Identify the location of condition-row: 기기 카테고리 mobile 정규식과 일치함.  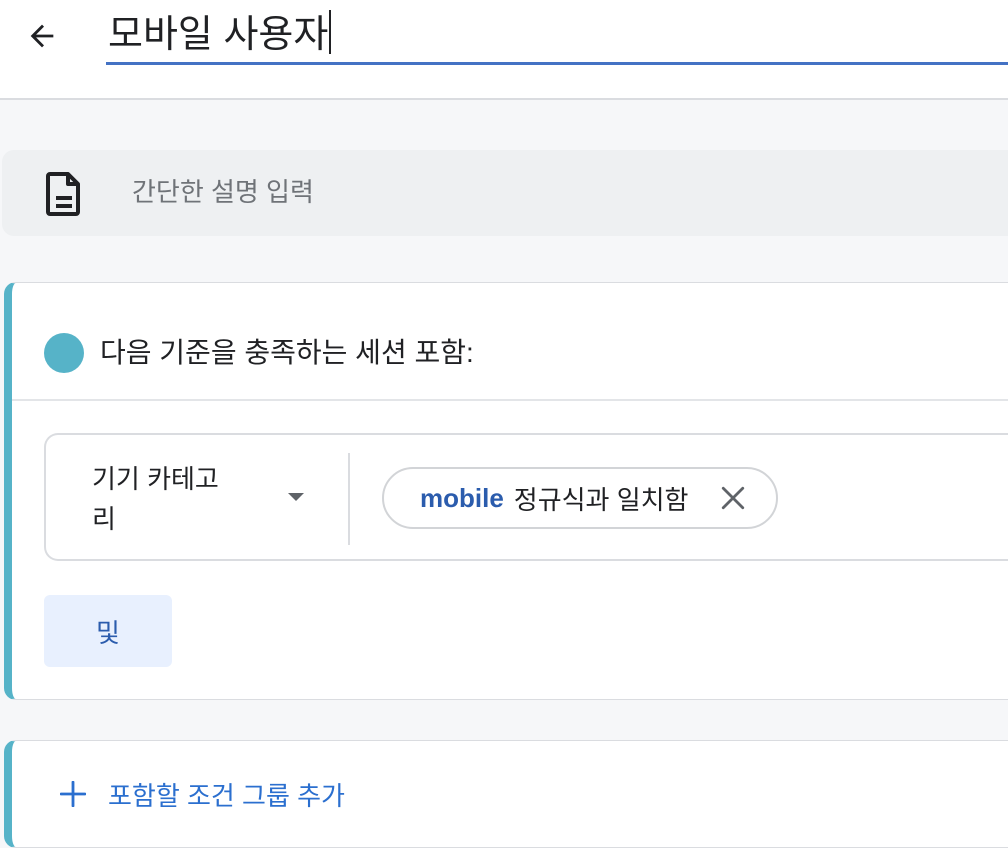
(526, 497).